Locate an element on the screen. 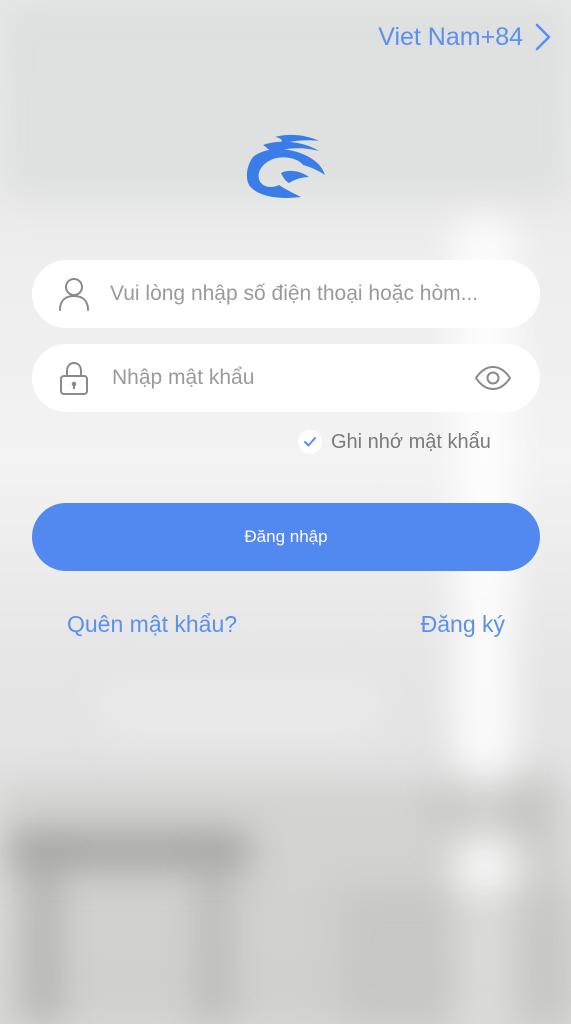  remember-password-toggle: Ghi nhớ mật khẩu is located at coordinates (394, 442).